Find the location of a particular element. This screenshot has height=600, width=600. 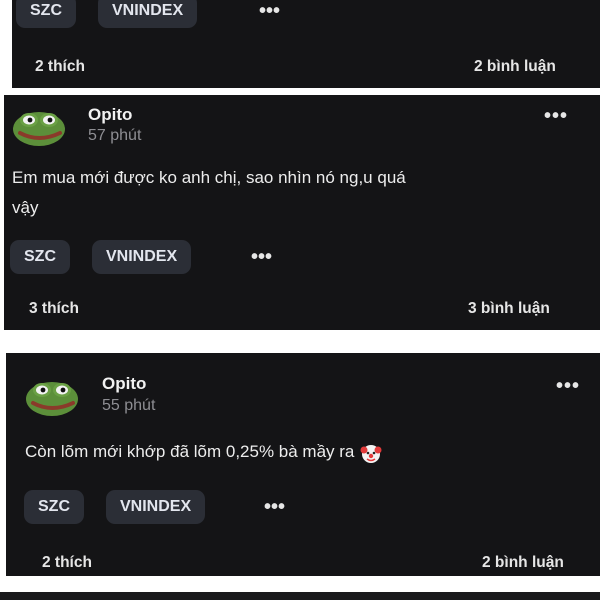

post-content: Còn lõm mới khớp đã lõm 0,25% bà mầy ra is located at coordinates (203, 452).